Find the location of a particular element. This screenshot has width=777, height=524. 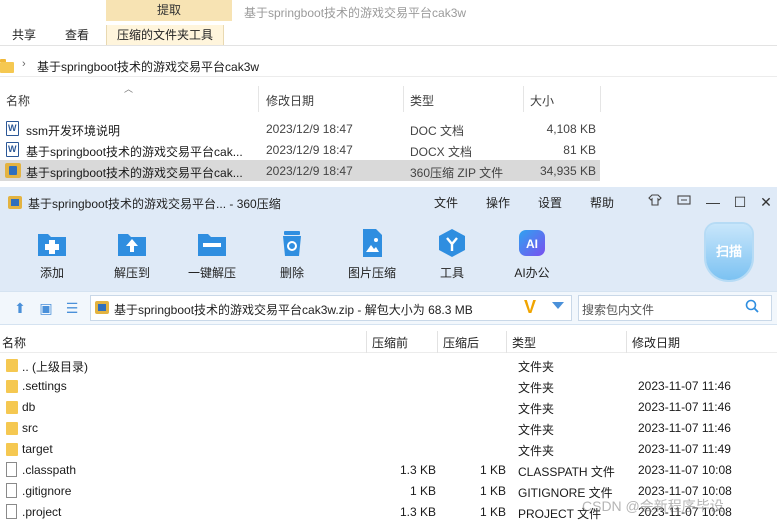

entry-before-size: 1 KB is located at coordinates (422, 491).